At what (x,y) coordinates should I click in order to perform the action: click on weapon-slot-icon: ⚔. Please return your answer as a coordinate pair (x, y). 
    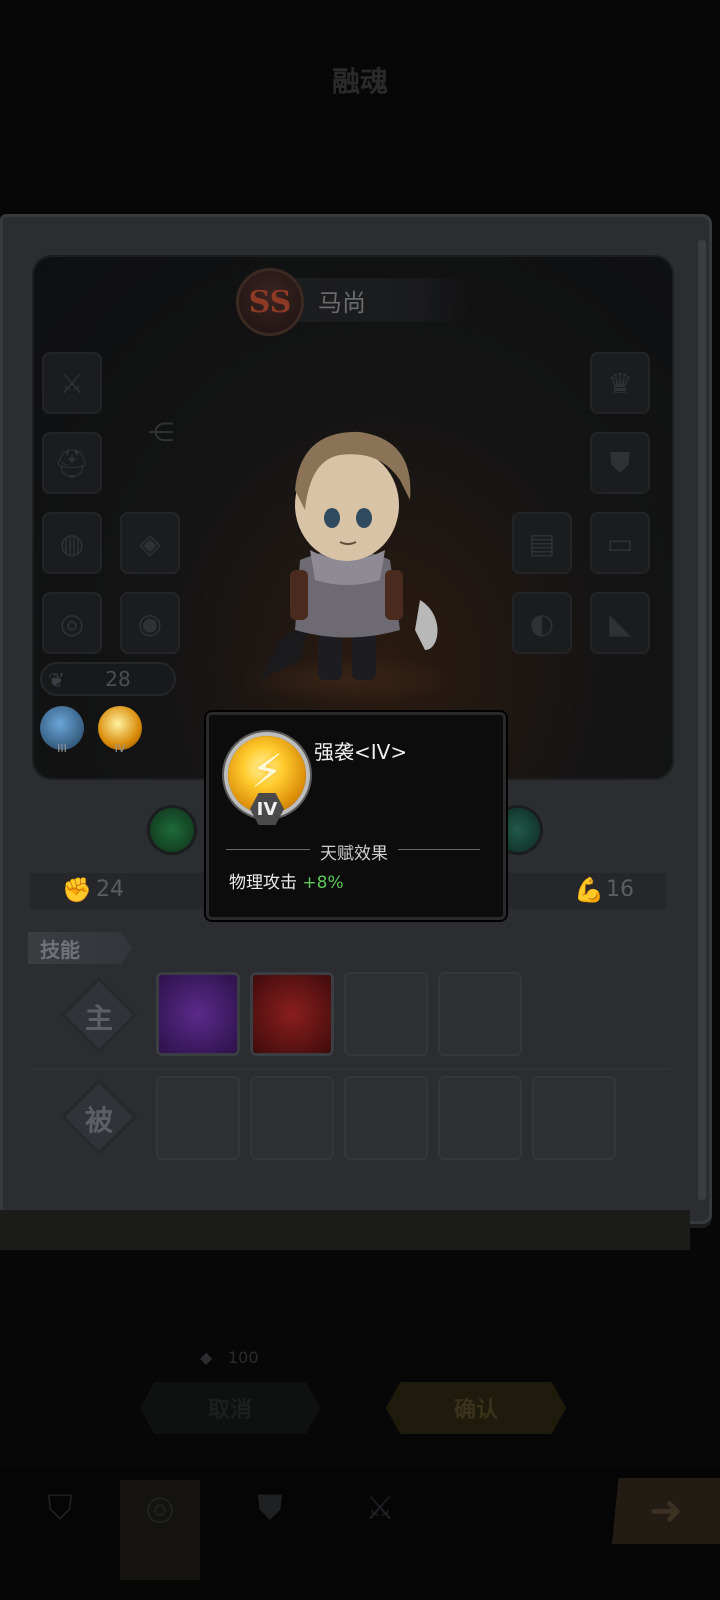
    Looking at the image, I should click on (72, 383).